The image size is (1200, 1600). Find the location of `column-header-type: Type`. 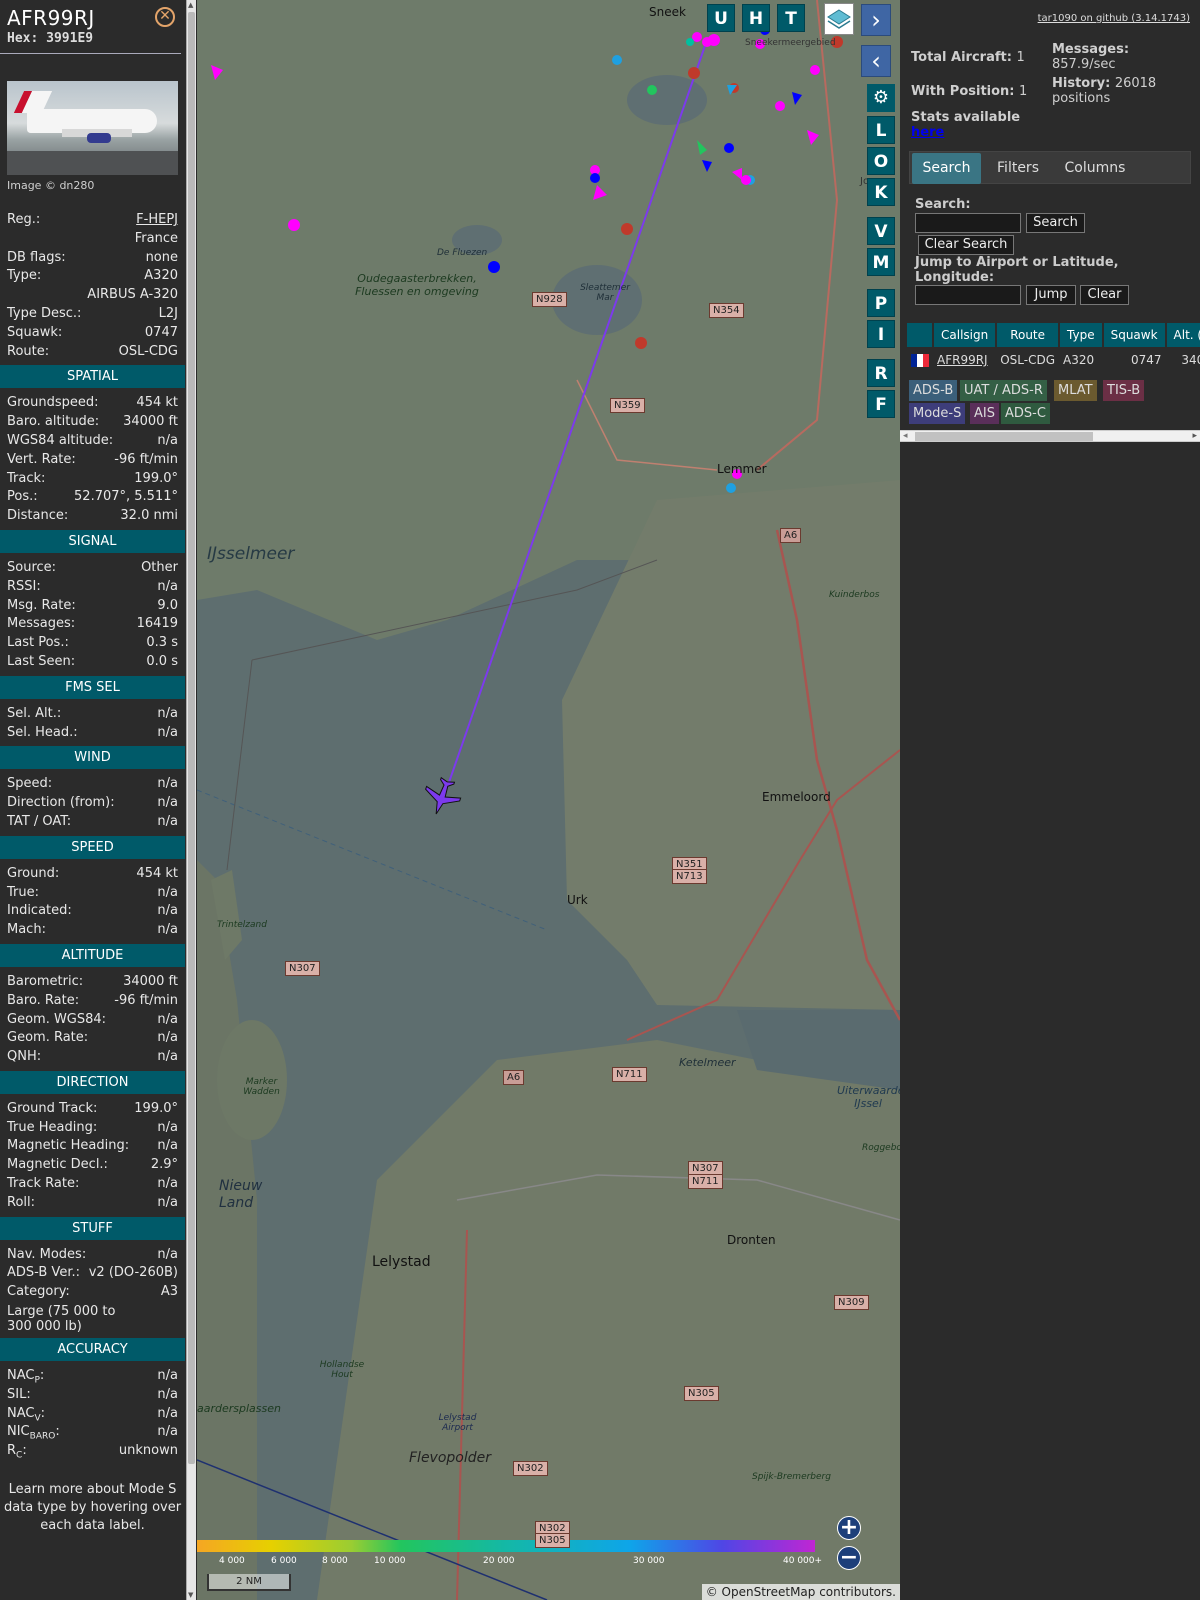

column-header-type: Type is located at coordinates (1081, 335).